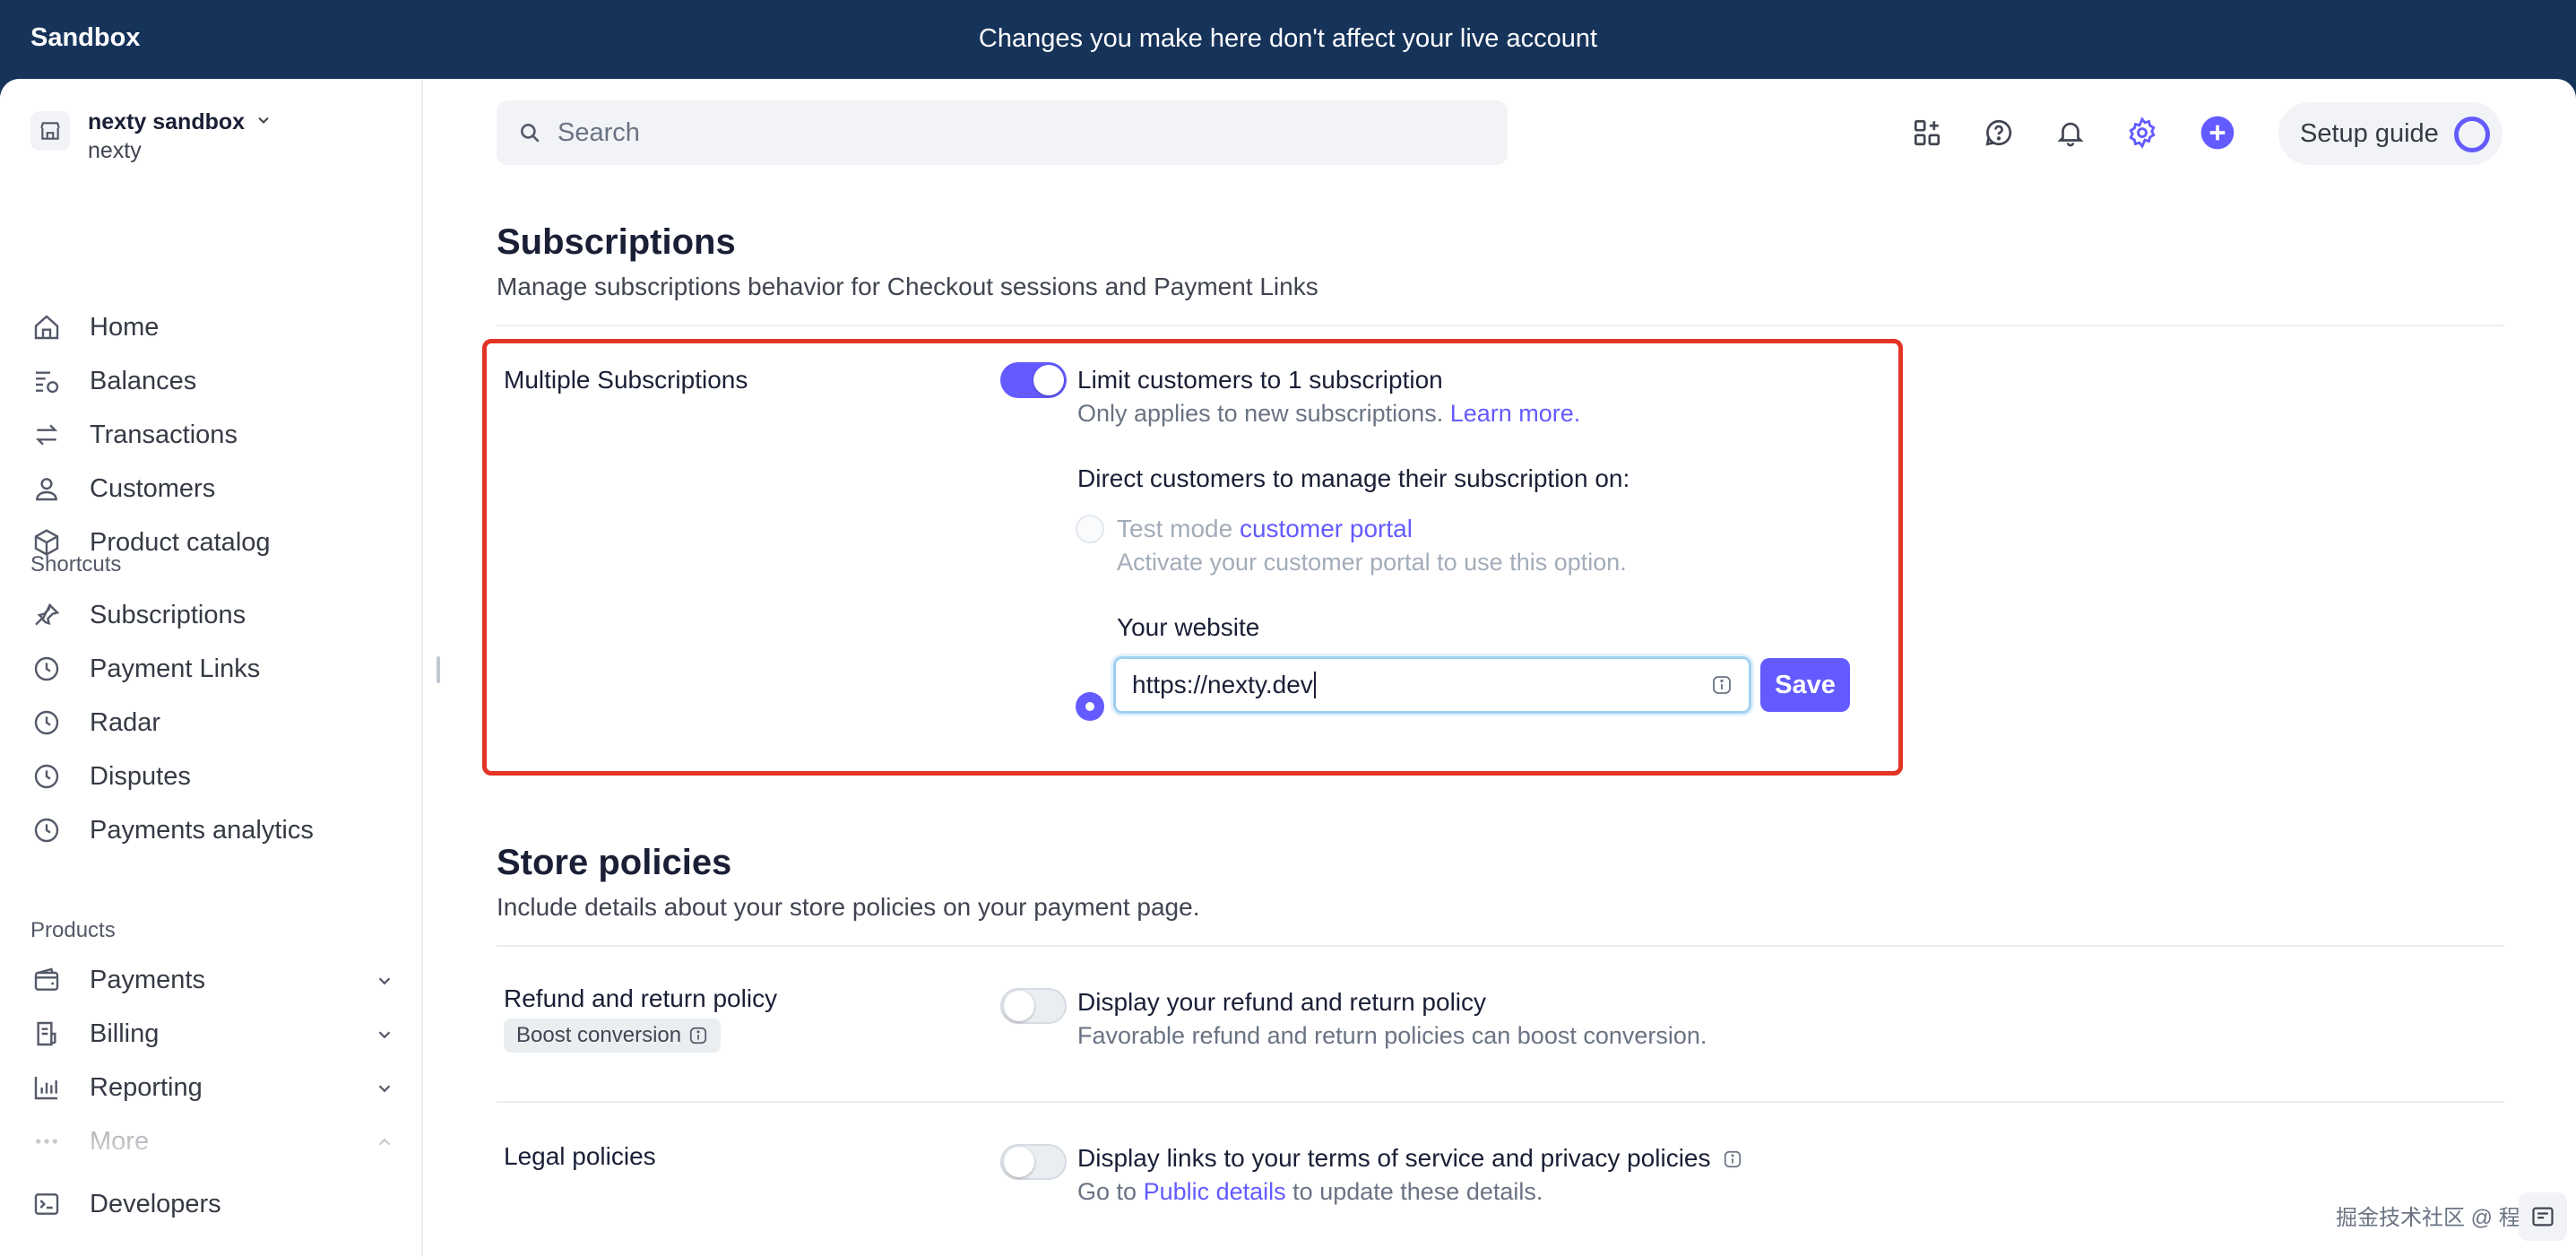 Image resolution: width=2576 pixels, height=1257 pixels. I want to click on setup-guide-label: Setup guide, so click(2369, 133).